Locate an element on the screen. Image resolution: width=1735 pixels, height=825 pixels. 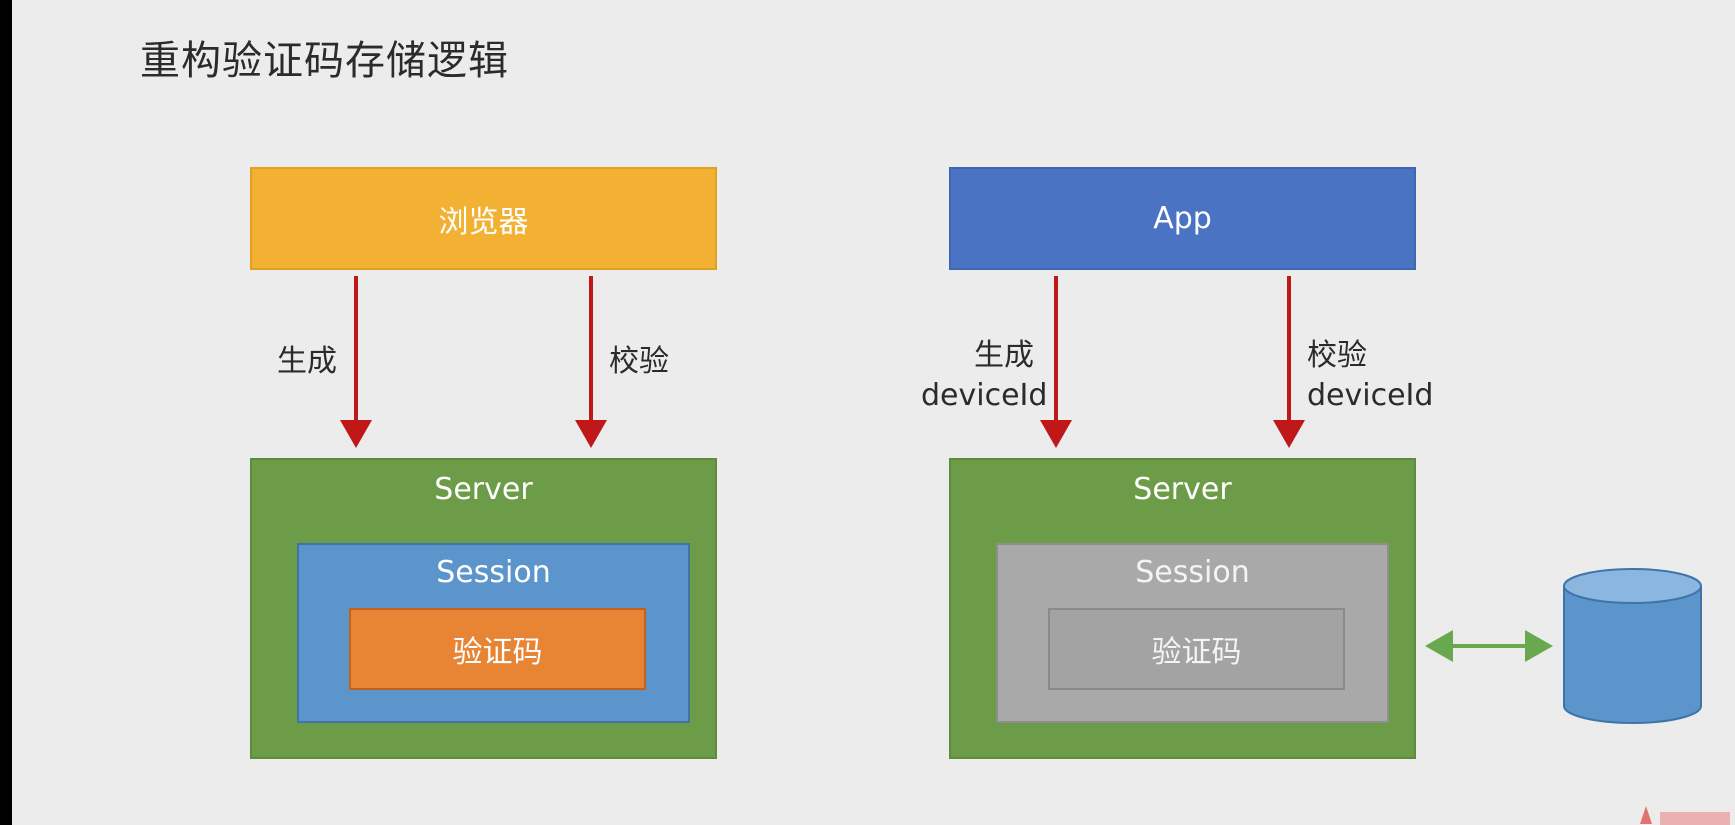
watermark-logo is located at coordinates (1685, 815).